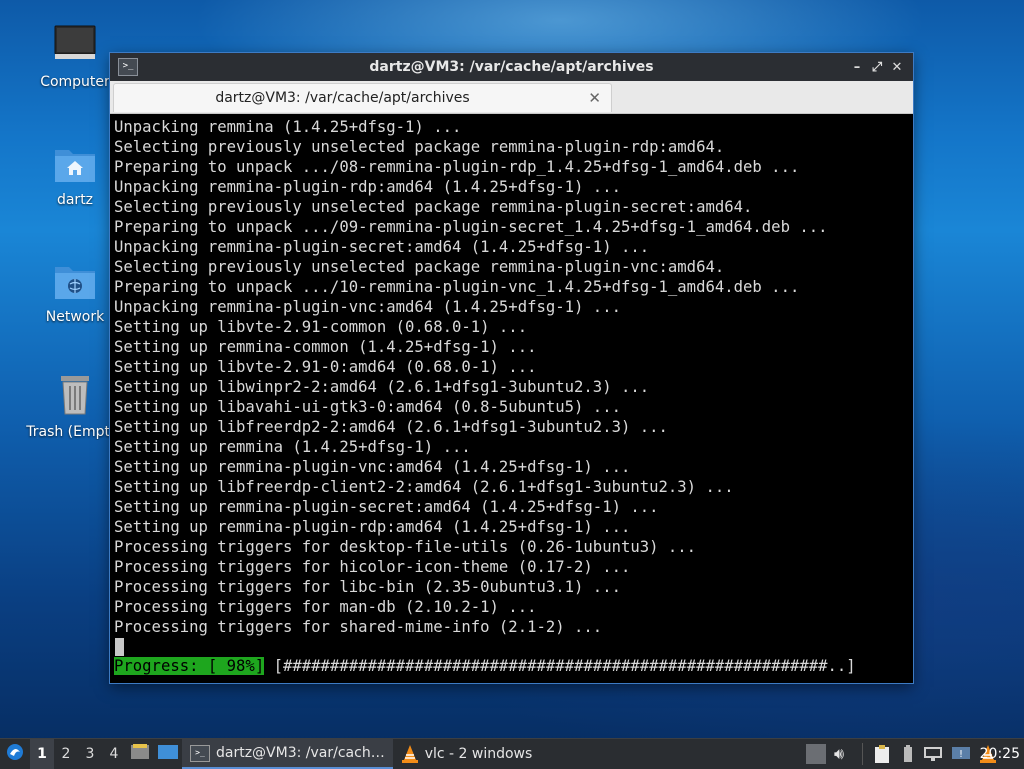  Describe the element at coordinates (410, 754) in the screenshot. I see `vlc-icon` at that location.